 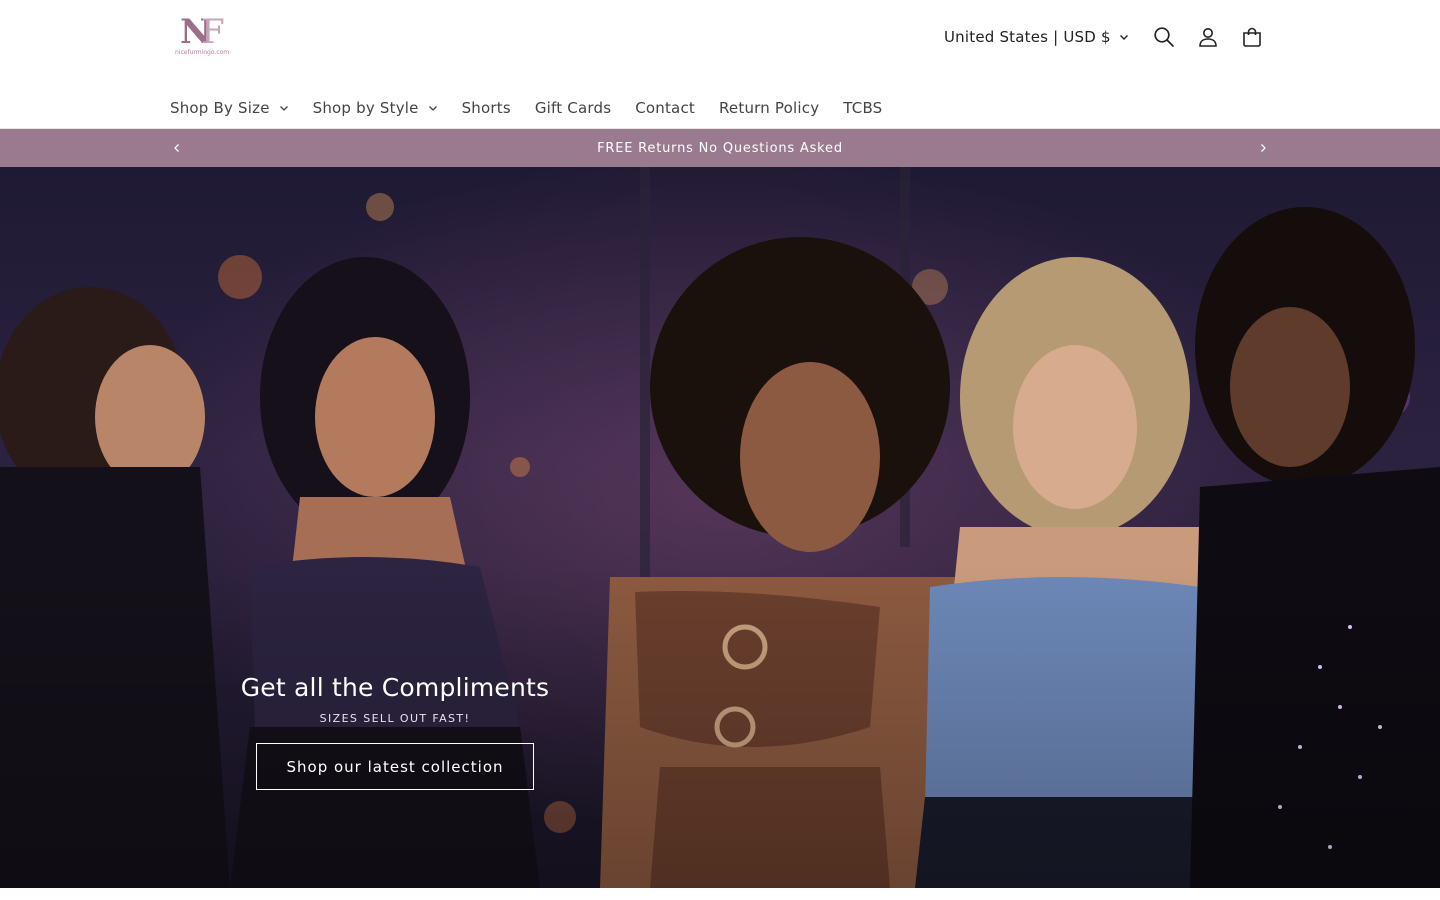 I want to click on account-icon, so click(x=1208, y=37).